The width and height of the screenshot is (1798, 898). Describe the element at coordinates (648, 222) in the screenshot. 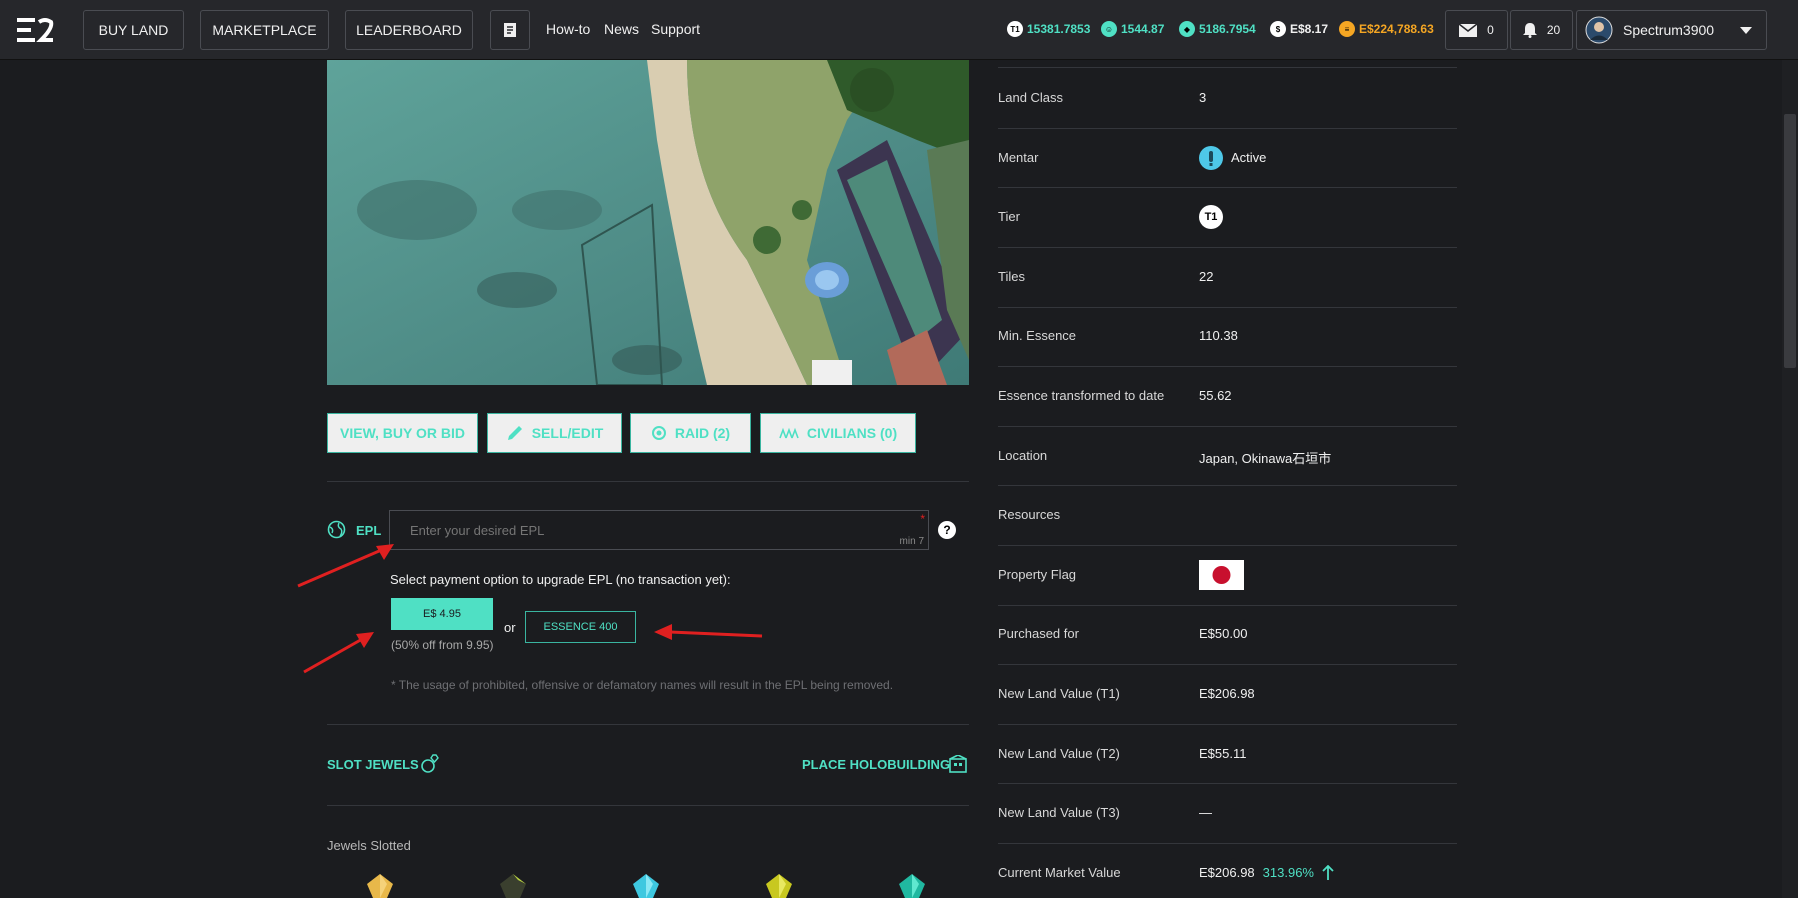

I see `land-satellite-image` at that location.